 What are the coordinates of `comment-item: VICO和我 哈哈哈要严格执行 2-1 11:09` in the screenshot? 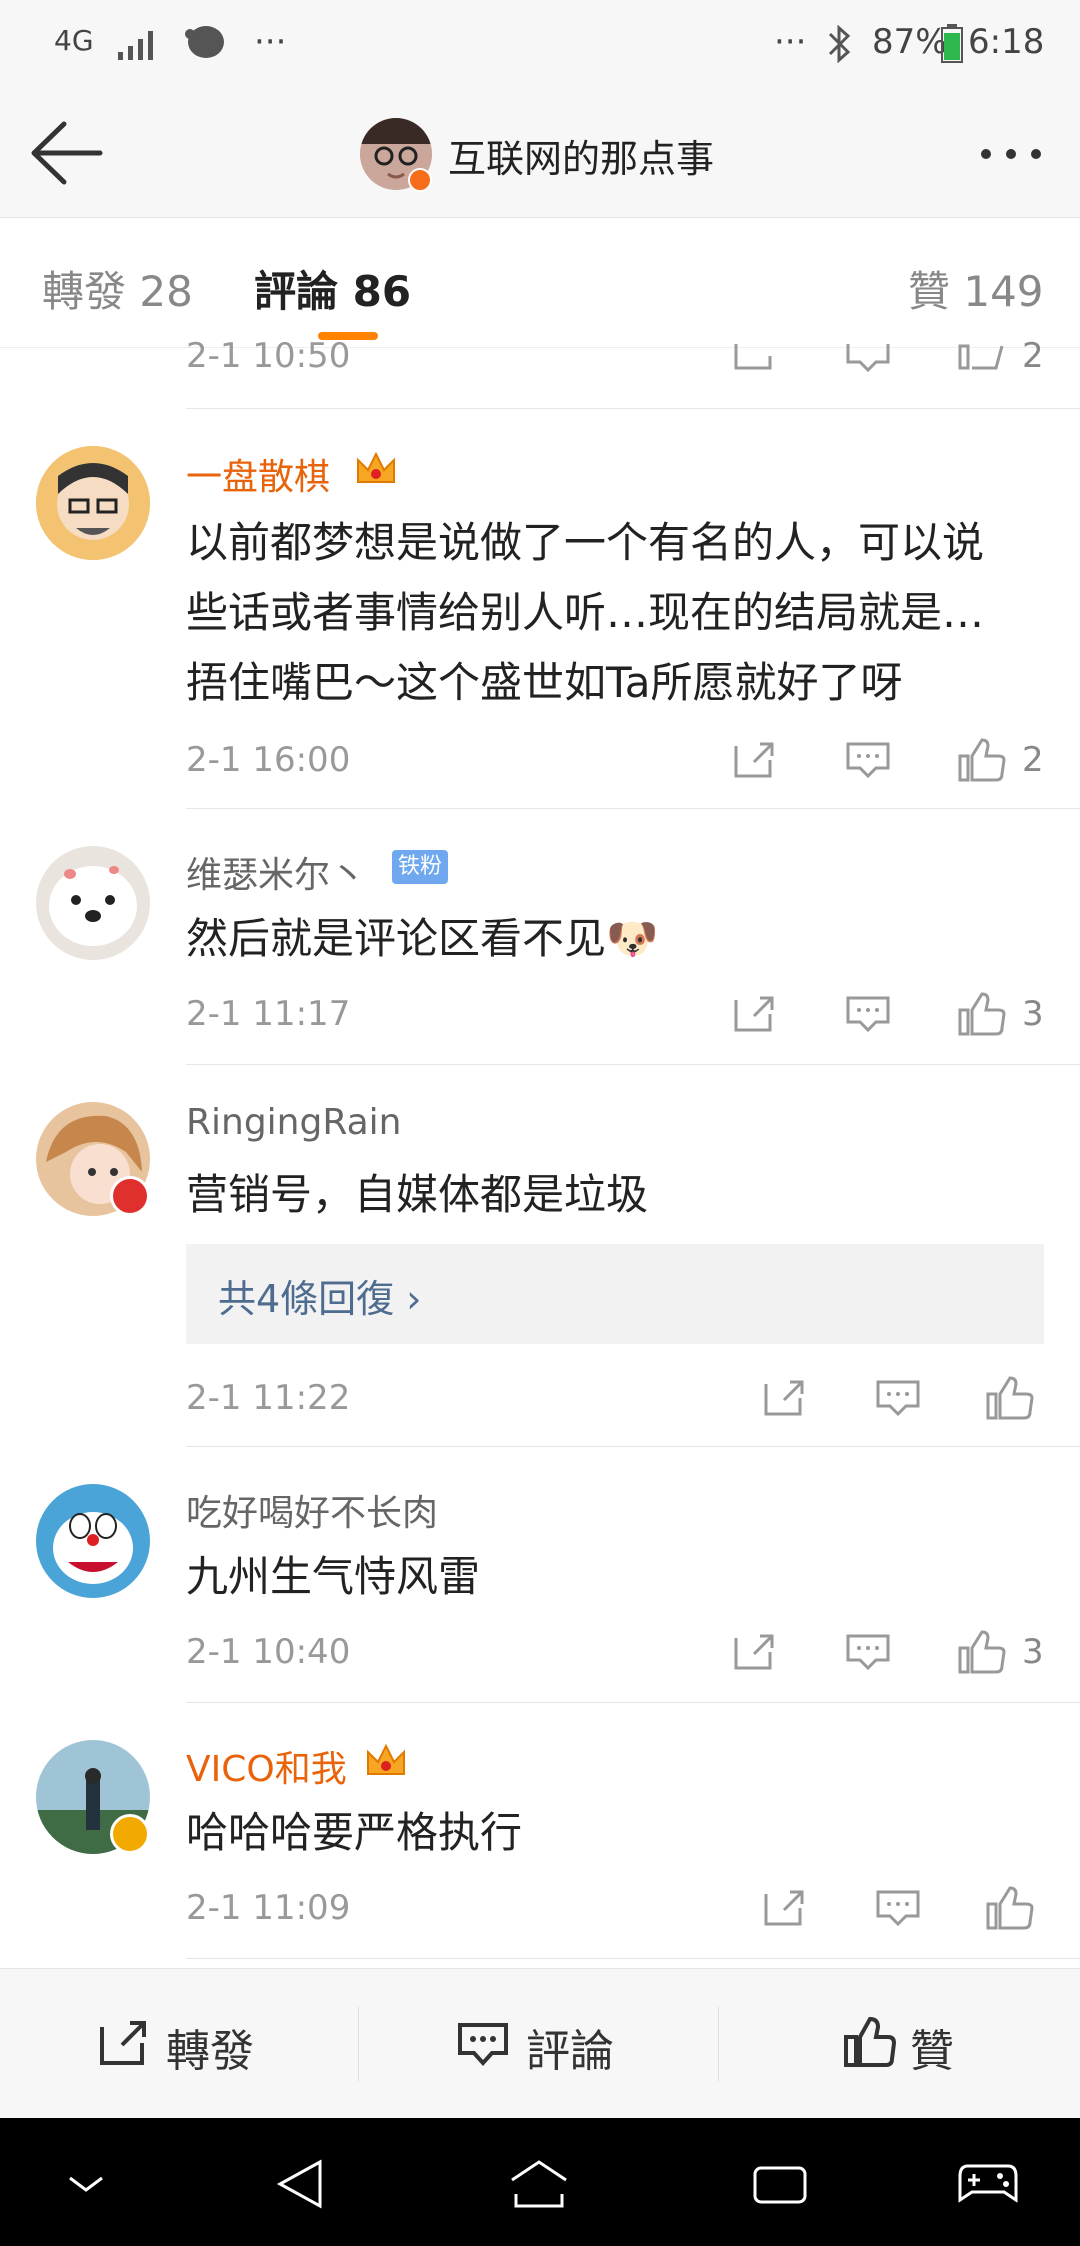 It's located at (540, 1834).